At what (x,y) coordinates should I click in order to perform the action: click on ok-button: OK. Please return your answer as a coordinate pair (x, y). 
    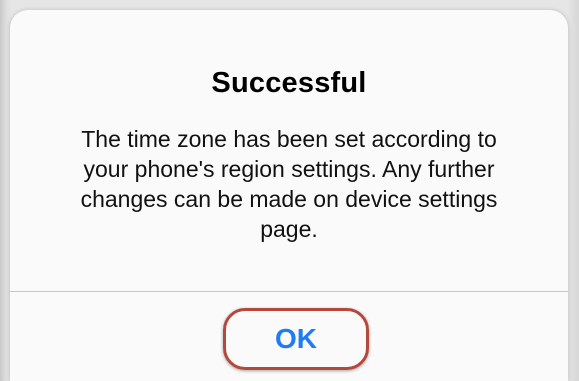
    Looking at the image, I should click on (296, 339).